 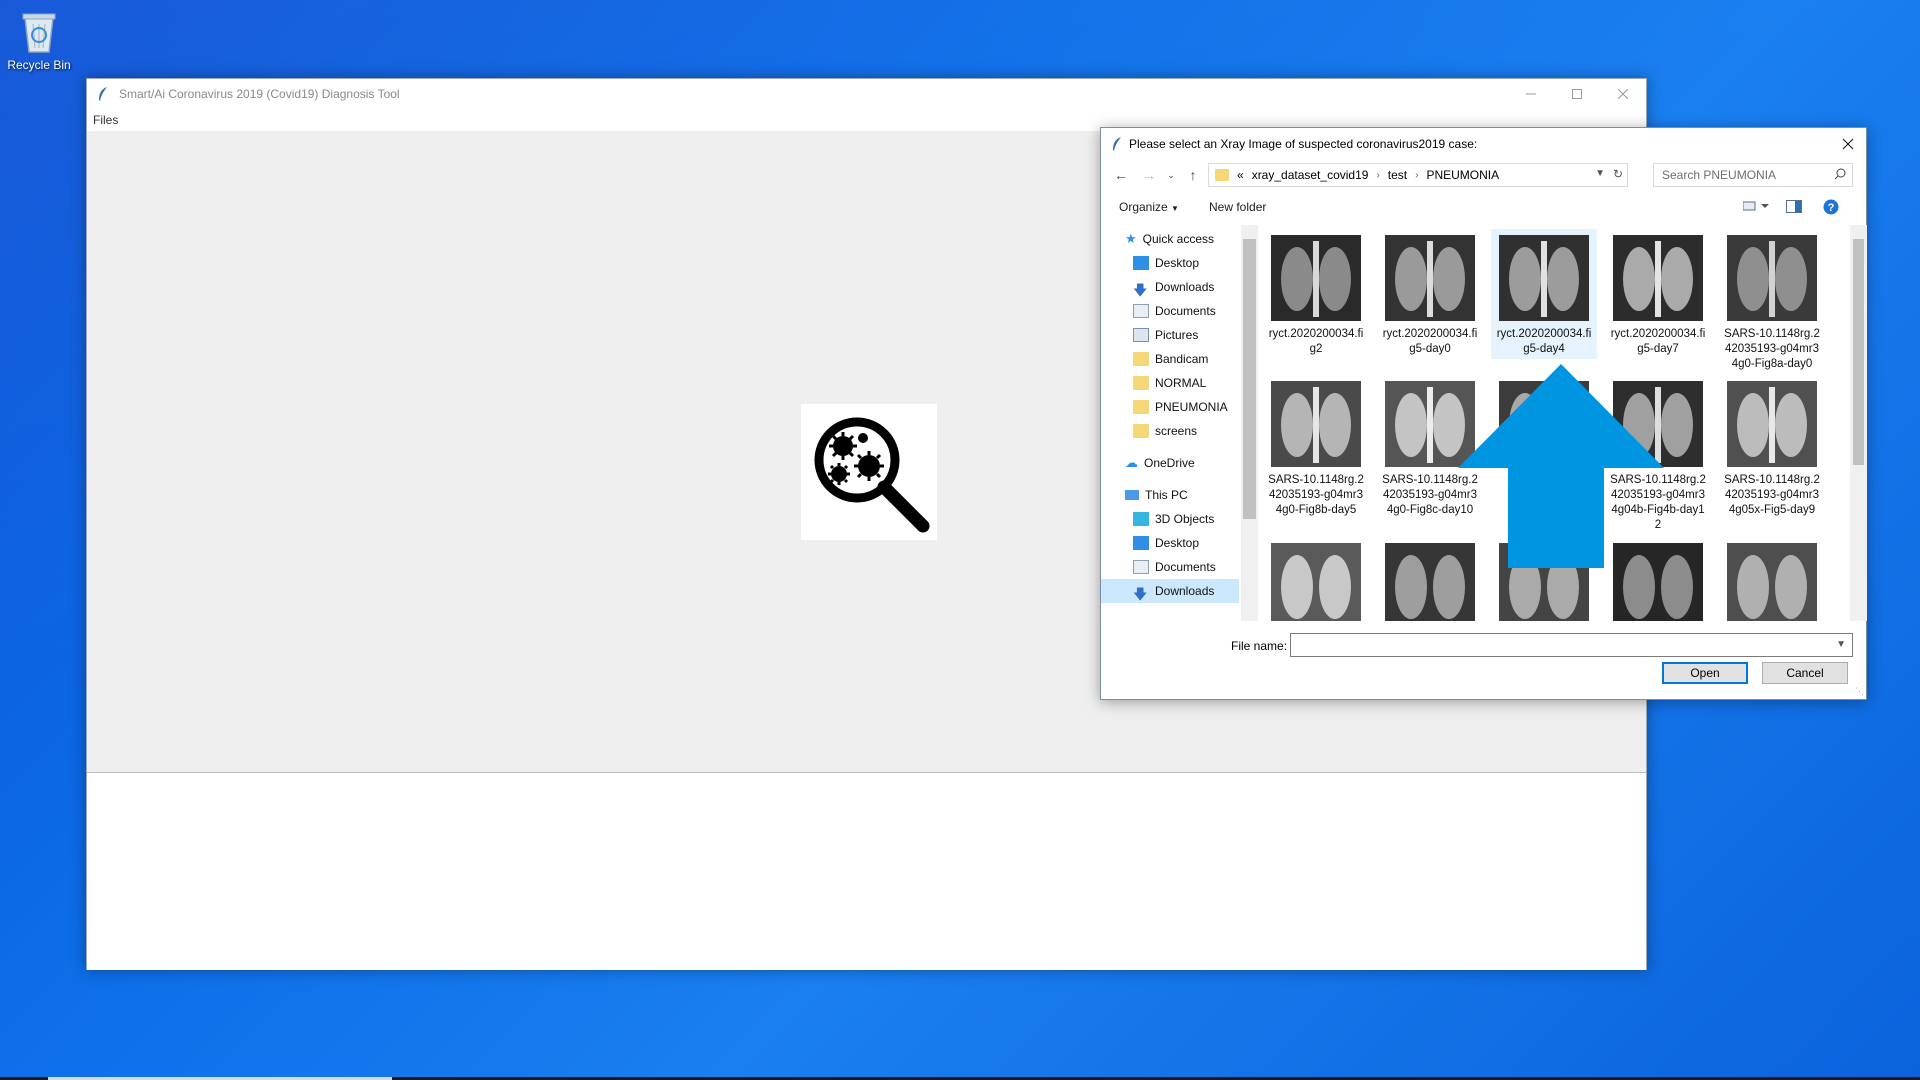 I want to click on files-scrollbar-thumb, so click(x=1858, y=352).